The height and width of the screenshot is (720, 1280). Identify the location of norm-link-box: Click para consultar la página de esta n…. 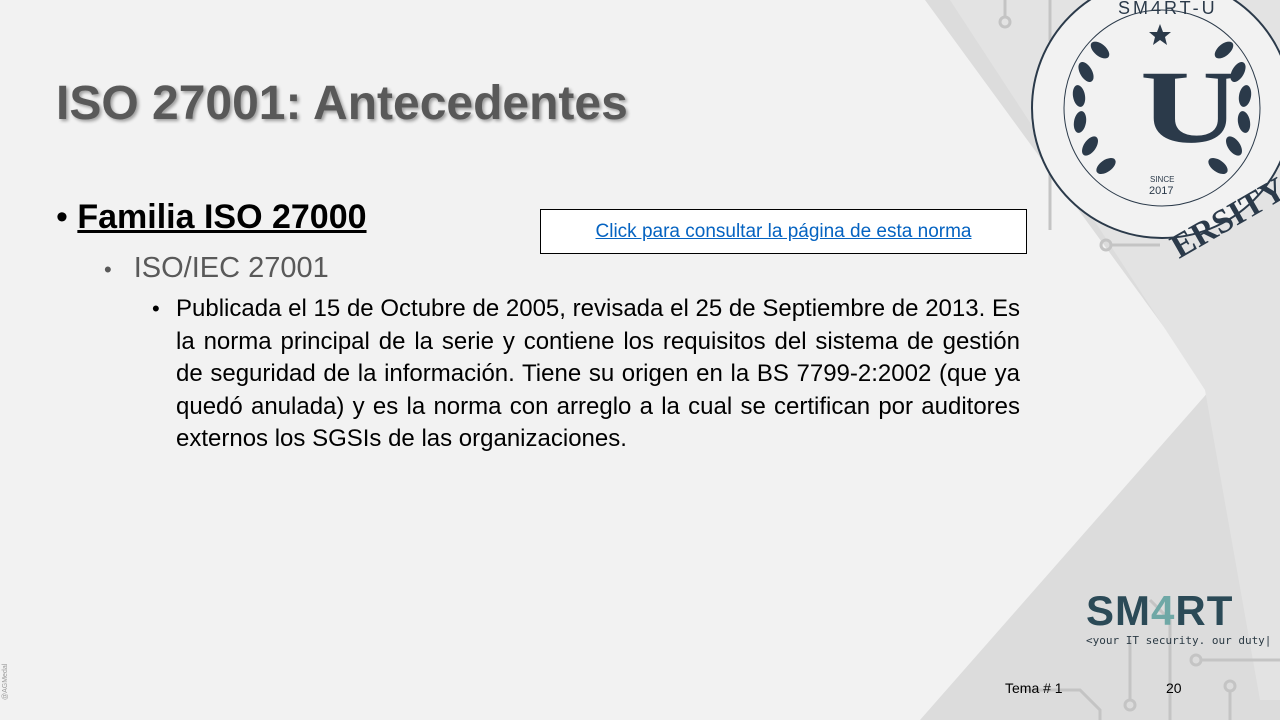
(783, 231).